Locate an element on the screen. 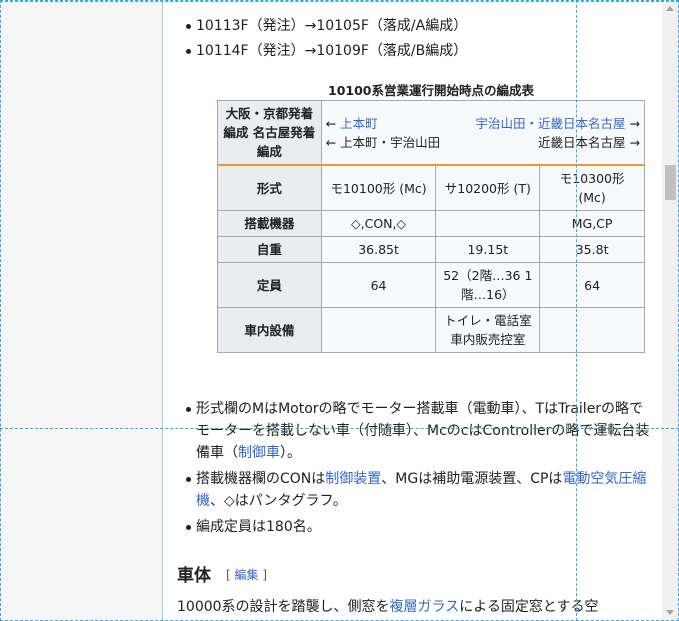 This screenshot has height=621, width=679. guide-line-vertical is located at coordinates (576, 310).